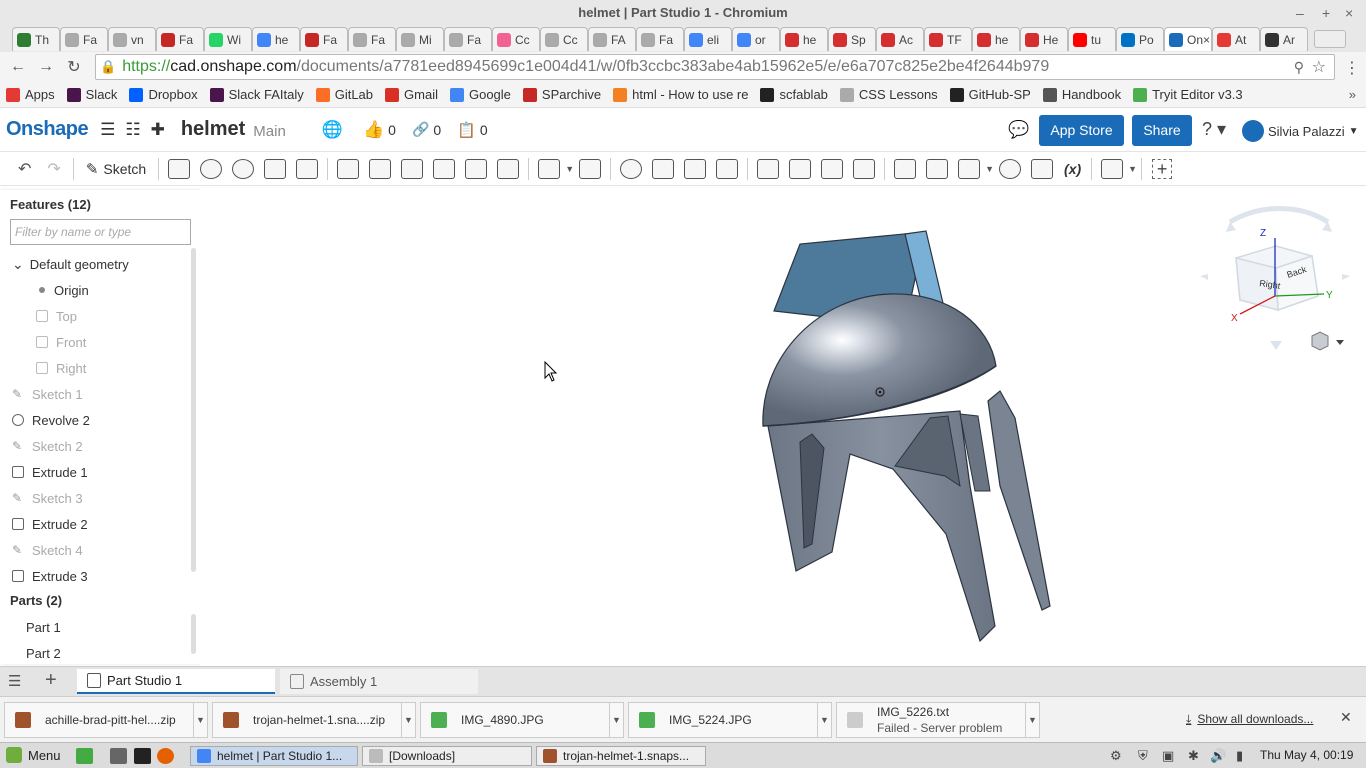 This screenshot has height=768, width=1366. What do you see at coordinates (730, 720) in the screenshot?
I see `download-item: IMG_5224.JPG ▼` at bounding box center [730, 720].